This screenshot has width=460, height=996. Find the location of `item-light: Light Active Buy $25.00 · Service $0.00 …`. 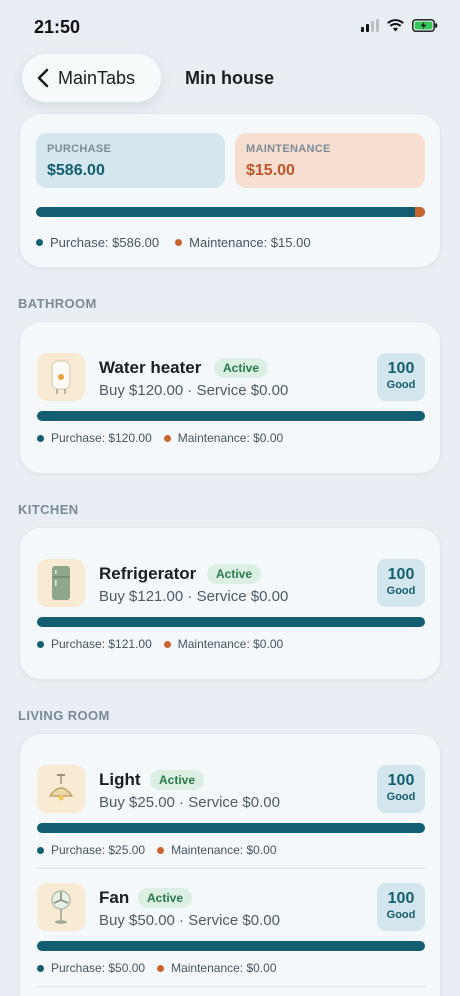

item-light: Light Active Buy $25.00 · Service $0.00 … is located at coordinates (231, 817).